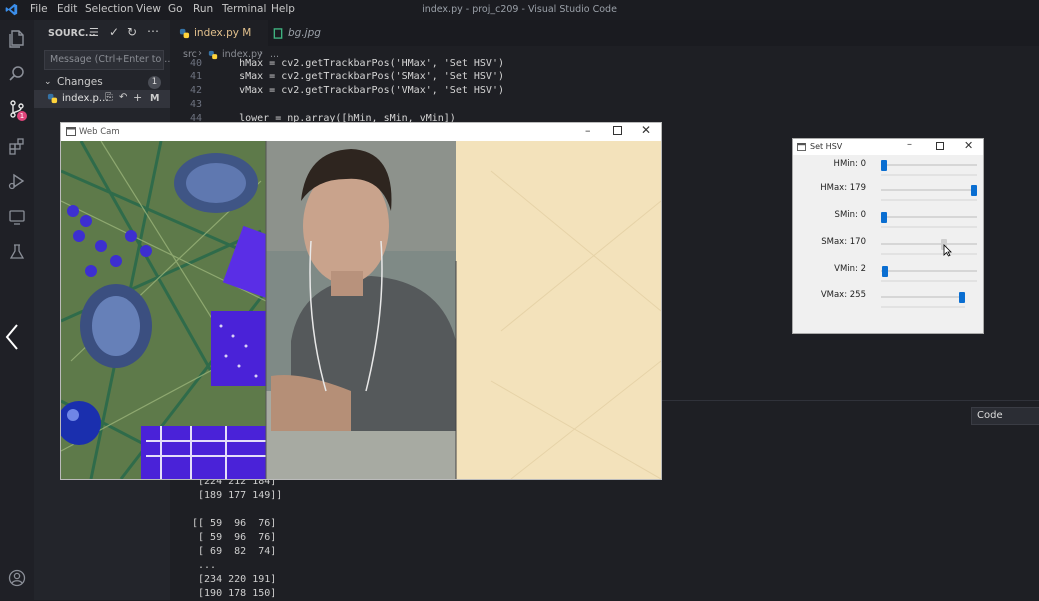 The height and width of the screenshot is (601, 1039). What do you see at coordinates (947, 250) in the screenshot?
I see `mouse-cursor-icon` at bounding box center [947, 250].